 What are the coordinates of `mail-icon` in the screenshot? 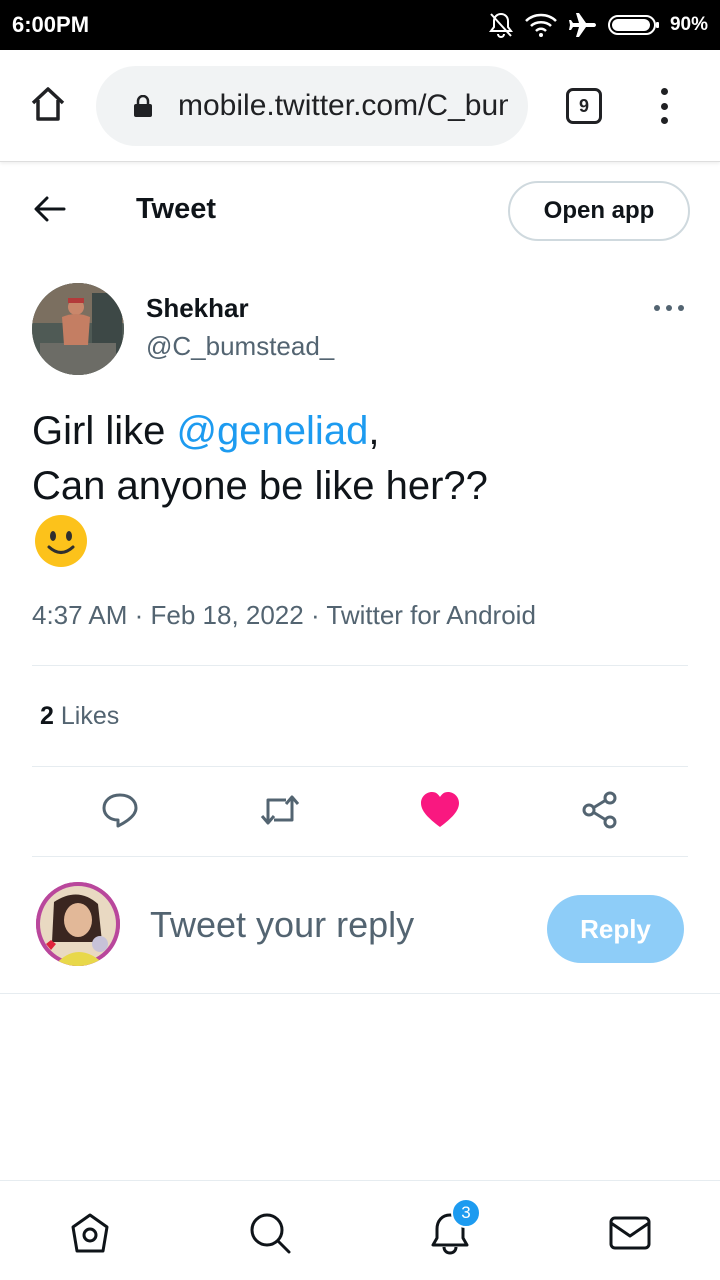 It's located at (630, 1235).